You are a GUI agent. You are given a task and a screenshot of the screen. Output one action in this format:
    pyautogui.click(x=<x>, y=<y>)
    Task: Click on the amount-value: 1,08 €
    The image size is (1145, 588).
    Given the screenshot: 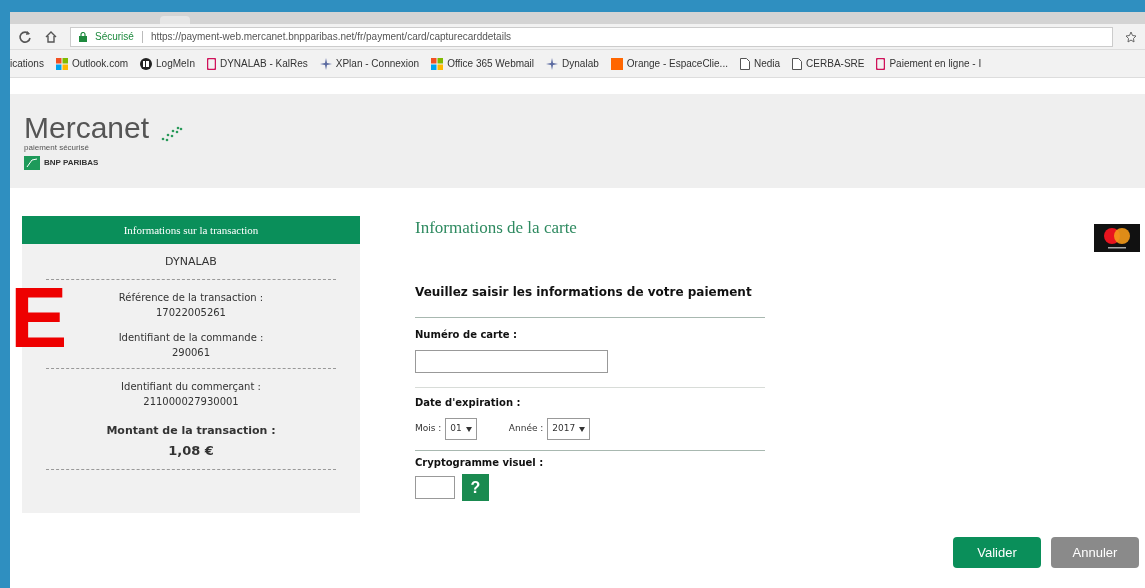 What is the action you would take?
    pyautogui.click(x=191, y=451)
    